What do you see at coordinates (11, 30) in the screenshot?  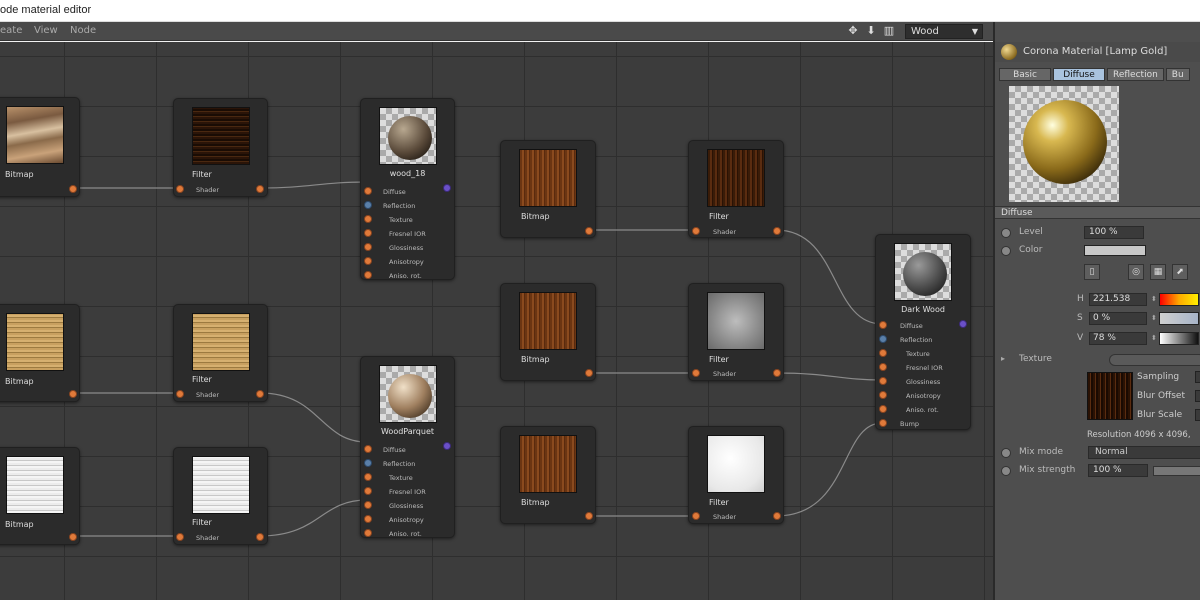 I see `menu-create: eate` at bounding box center [11, 30].